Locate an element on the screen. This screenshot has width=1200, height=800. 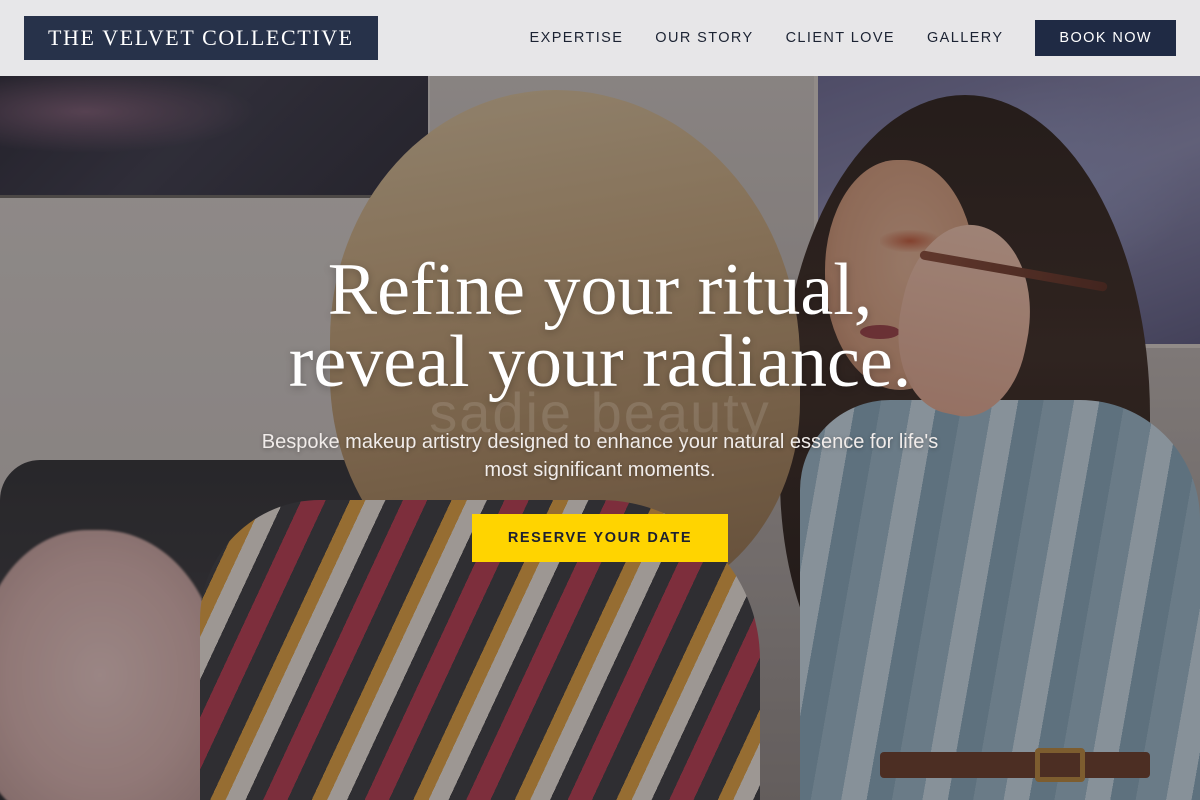
brand-logo: THE VELVET COLLECTIVE is located at coordinates (201, 38).